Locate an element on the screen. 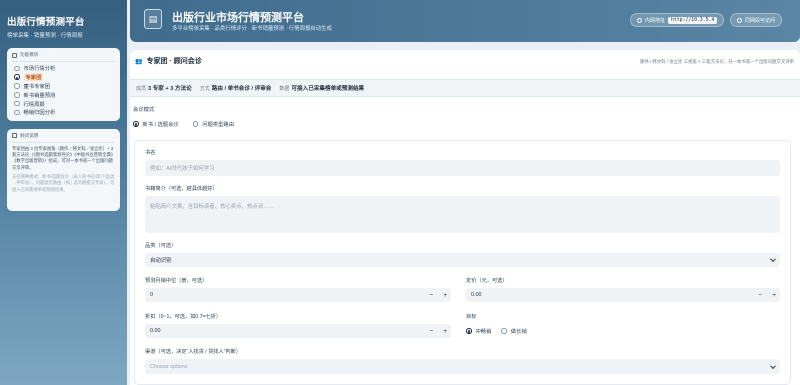 This screenshot has height=385, width=800. discount-input: 0.00 − + is located at coordinates (298, 331).